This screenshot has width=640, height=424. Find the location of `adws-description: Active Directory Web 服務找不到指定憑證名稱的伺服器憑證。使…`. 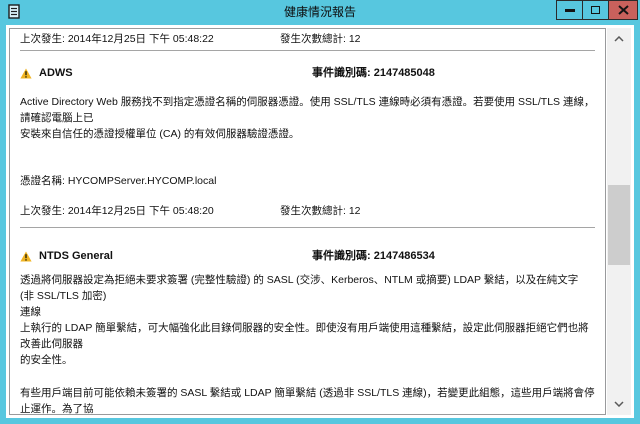

adws-description: Active Directory Web 服務找不到指定憑證名稱的伺服器憑證。使… is located at coordinates (307, 118).